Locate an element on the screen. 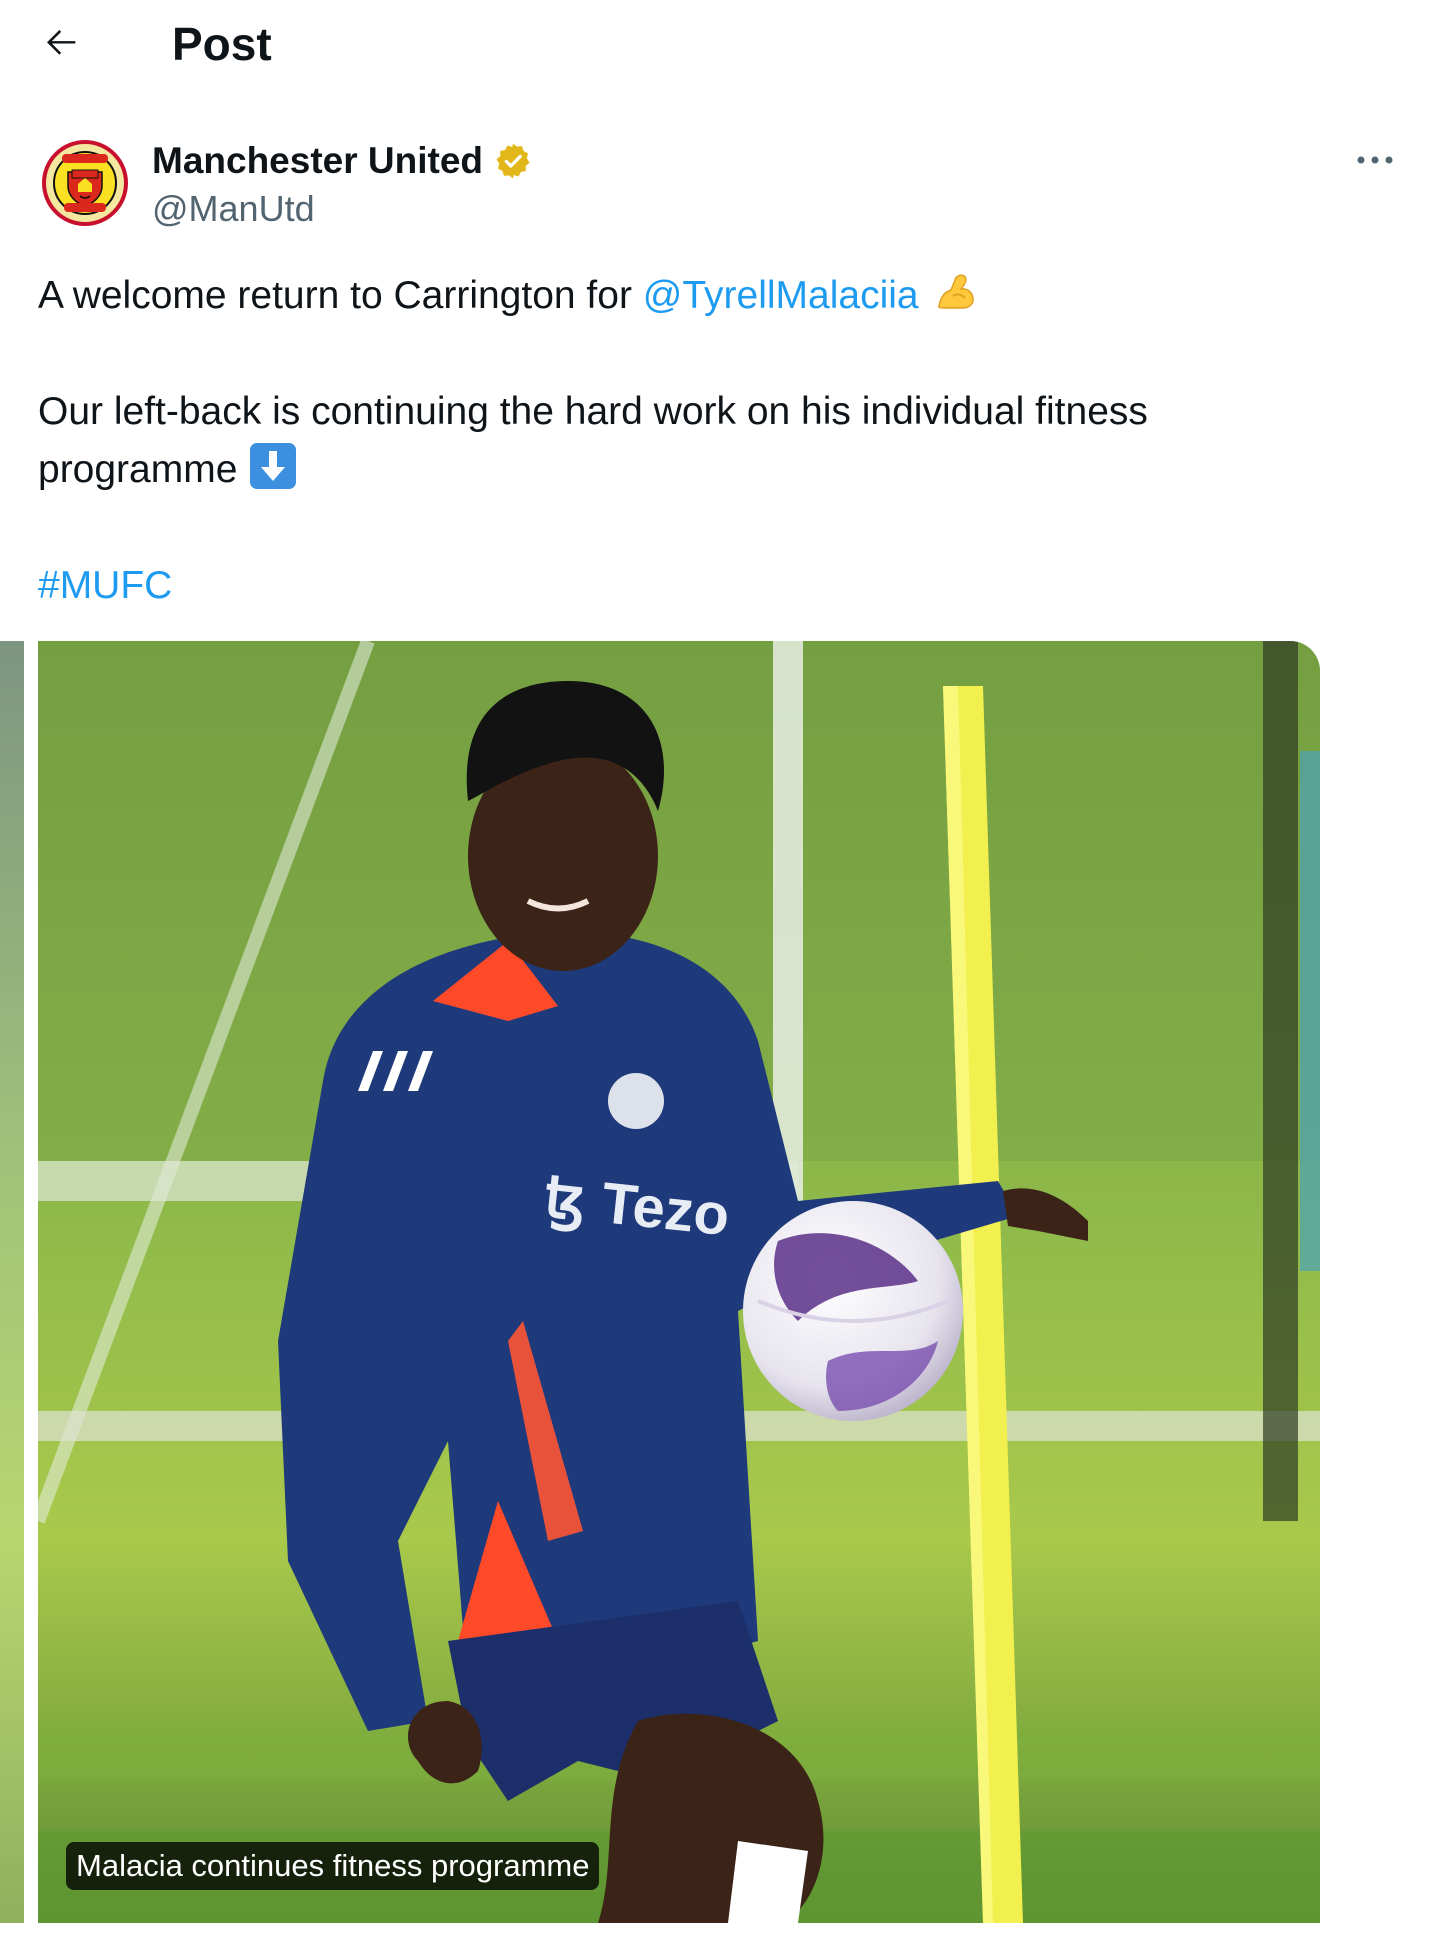  manchester-united-crest-icon is located at coordinates (85, 183).